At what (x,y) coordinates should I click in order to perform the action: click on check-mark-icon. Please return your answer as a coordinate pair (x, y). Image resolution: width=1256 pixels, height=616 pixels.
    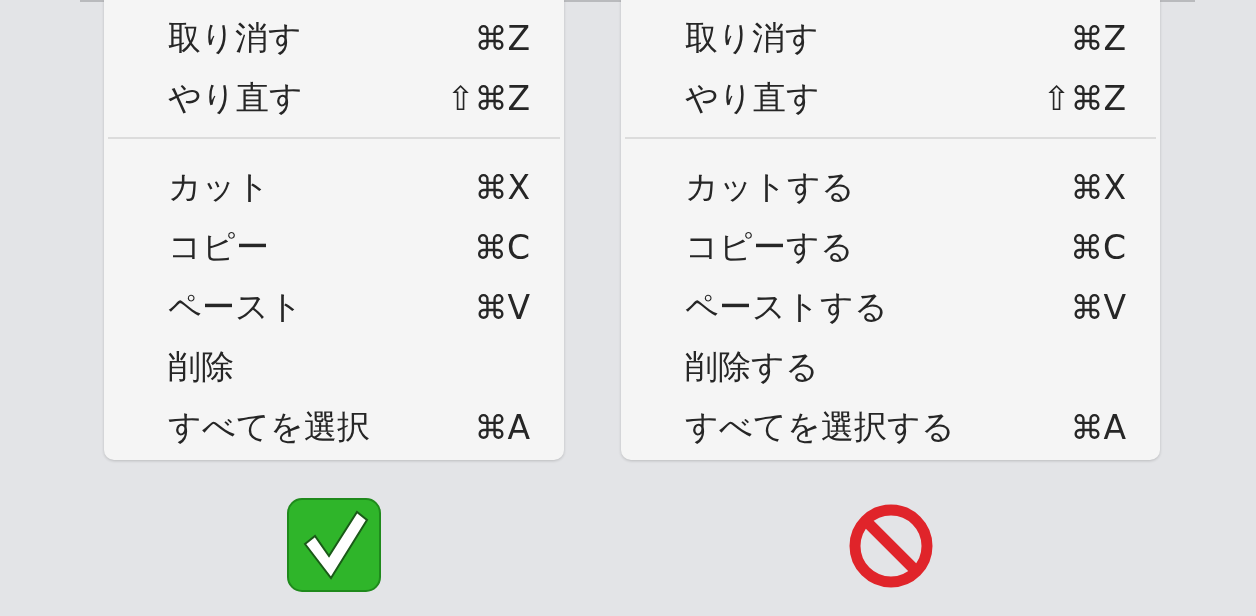
    Looking at the image, I should click on (334, 545).